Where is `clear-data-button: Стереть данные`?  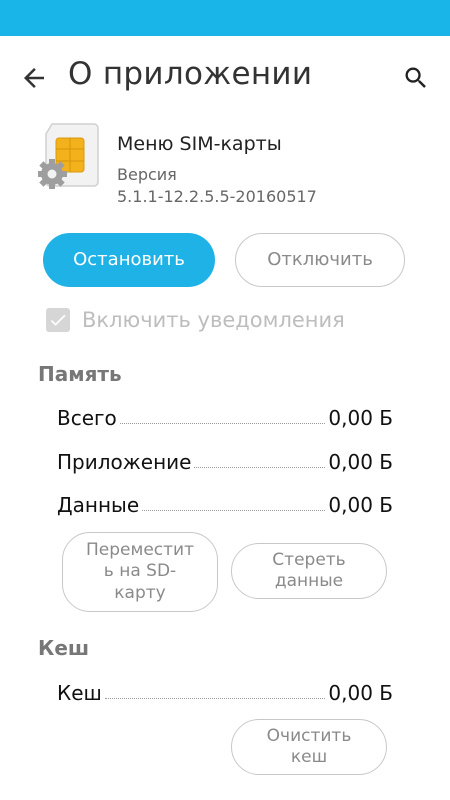 clear-data-button: Стереть данные is located at coordinates (309, 571).